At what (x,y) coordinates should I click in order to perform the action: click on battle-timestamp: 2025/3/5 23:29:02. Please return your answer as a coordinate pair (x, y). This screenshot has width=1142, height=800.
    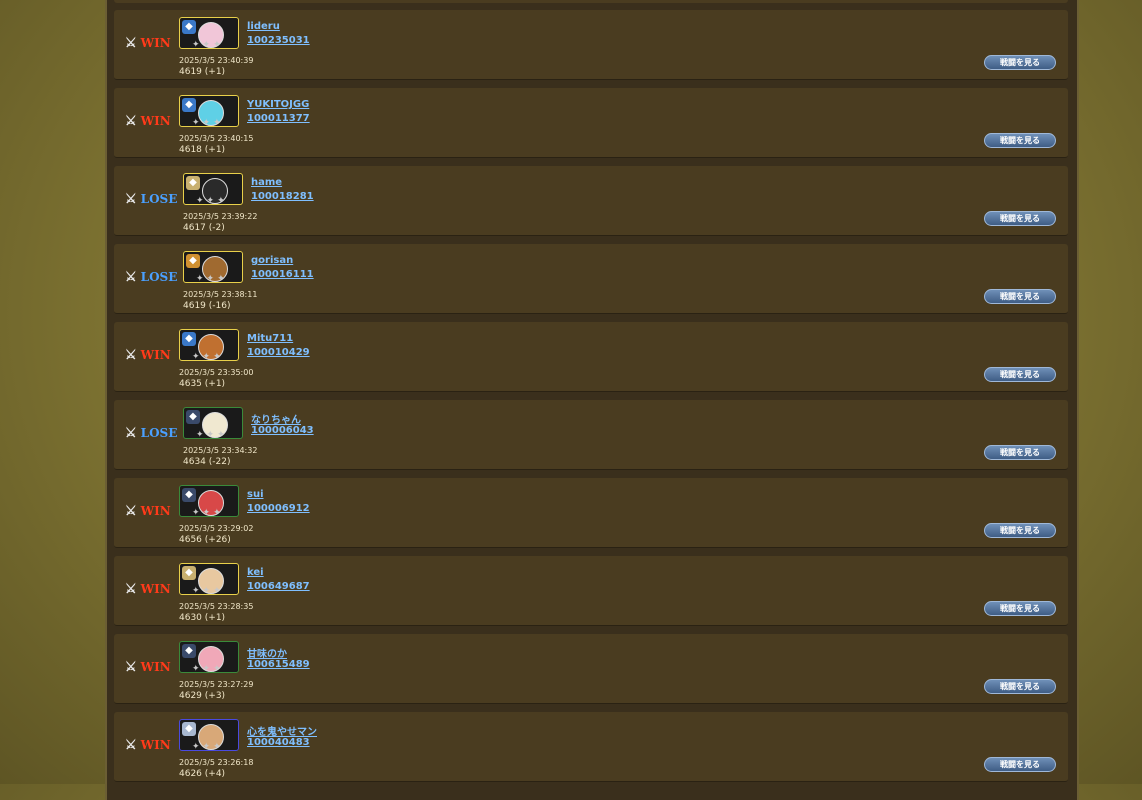
    Looking at the image, I should click on (216, 528).